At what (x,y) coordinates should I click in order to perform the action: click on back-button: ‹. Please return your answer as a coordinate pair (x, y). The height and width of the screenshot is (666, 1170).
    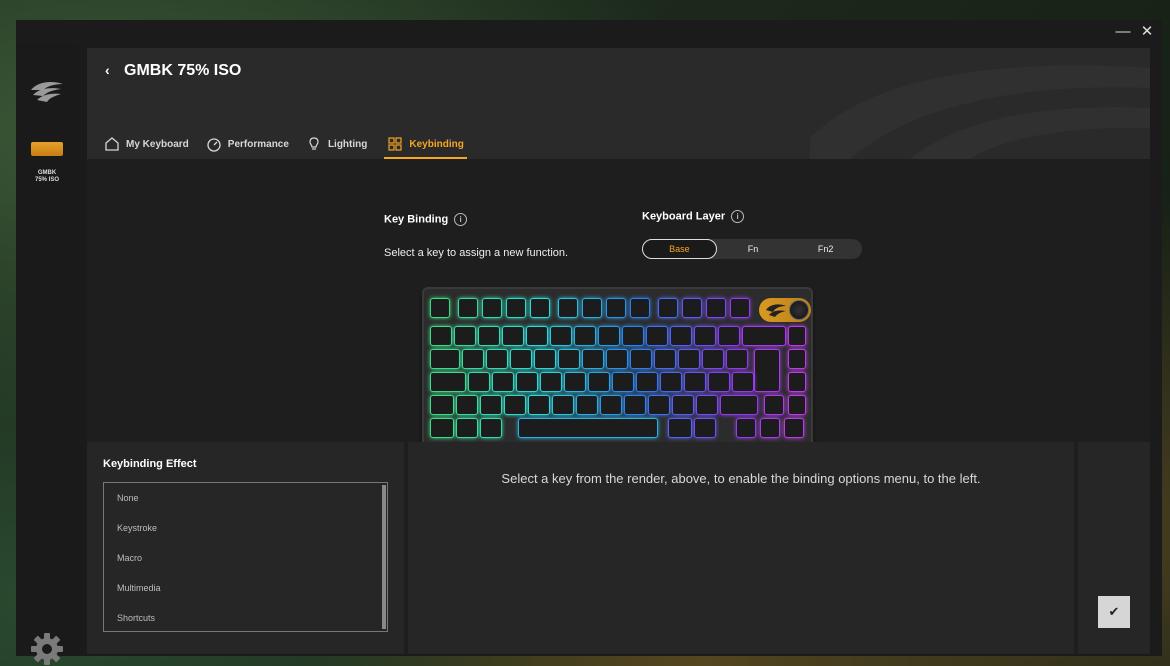
    Looking at the image, I should click on (107, 70).